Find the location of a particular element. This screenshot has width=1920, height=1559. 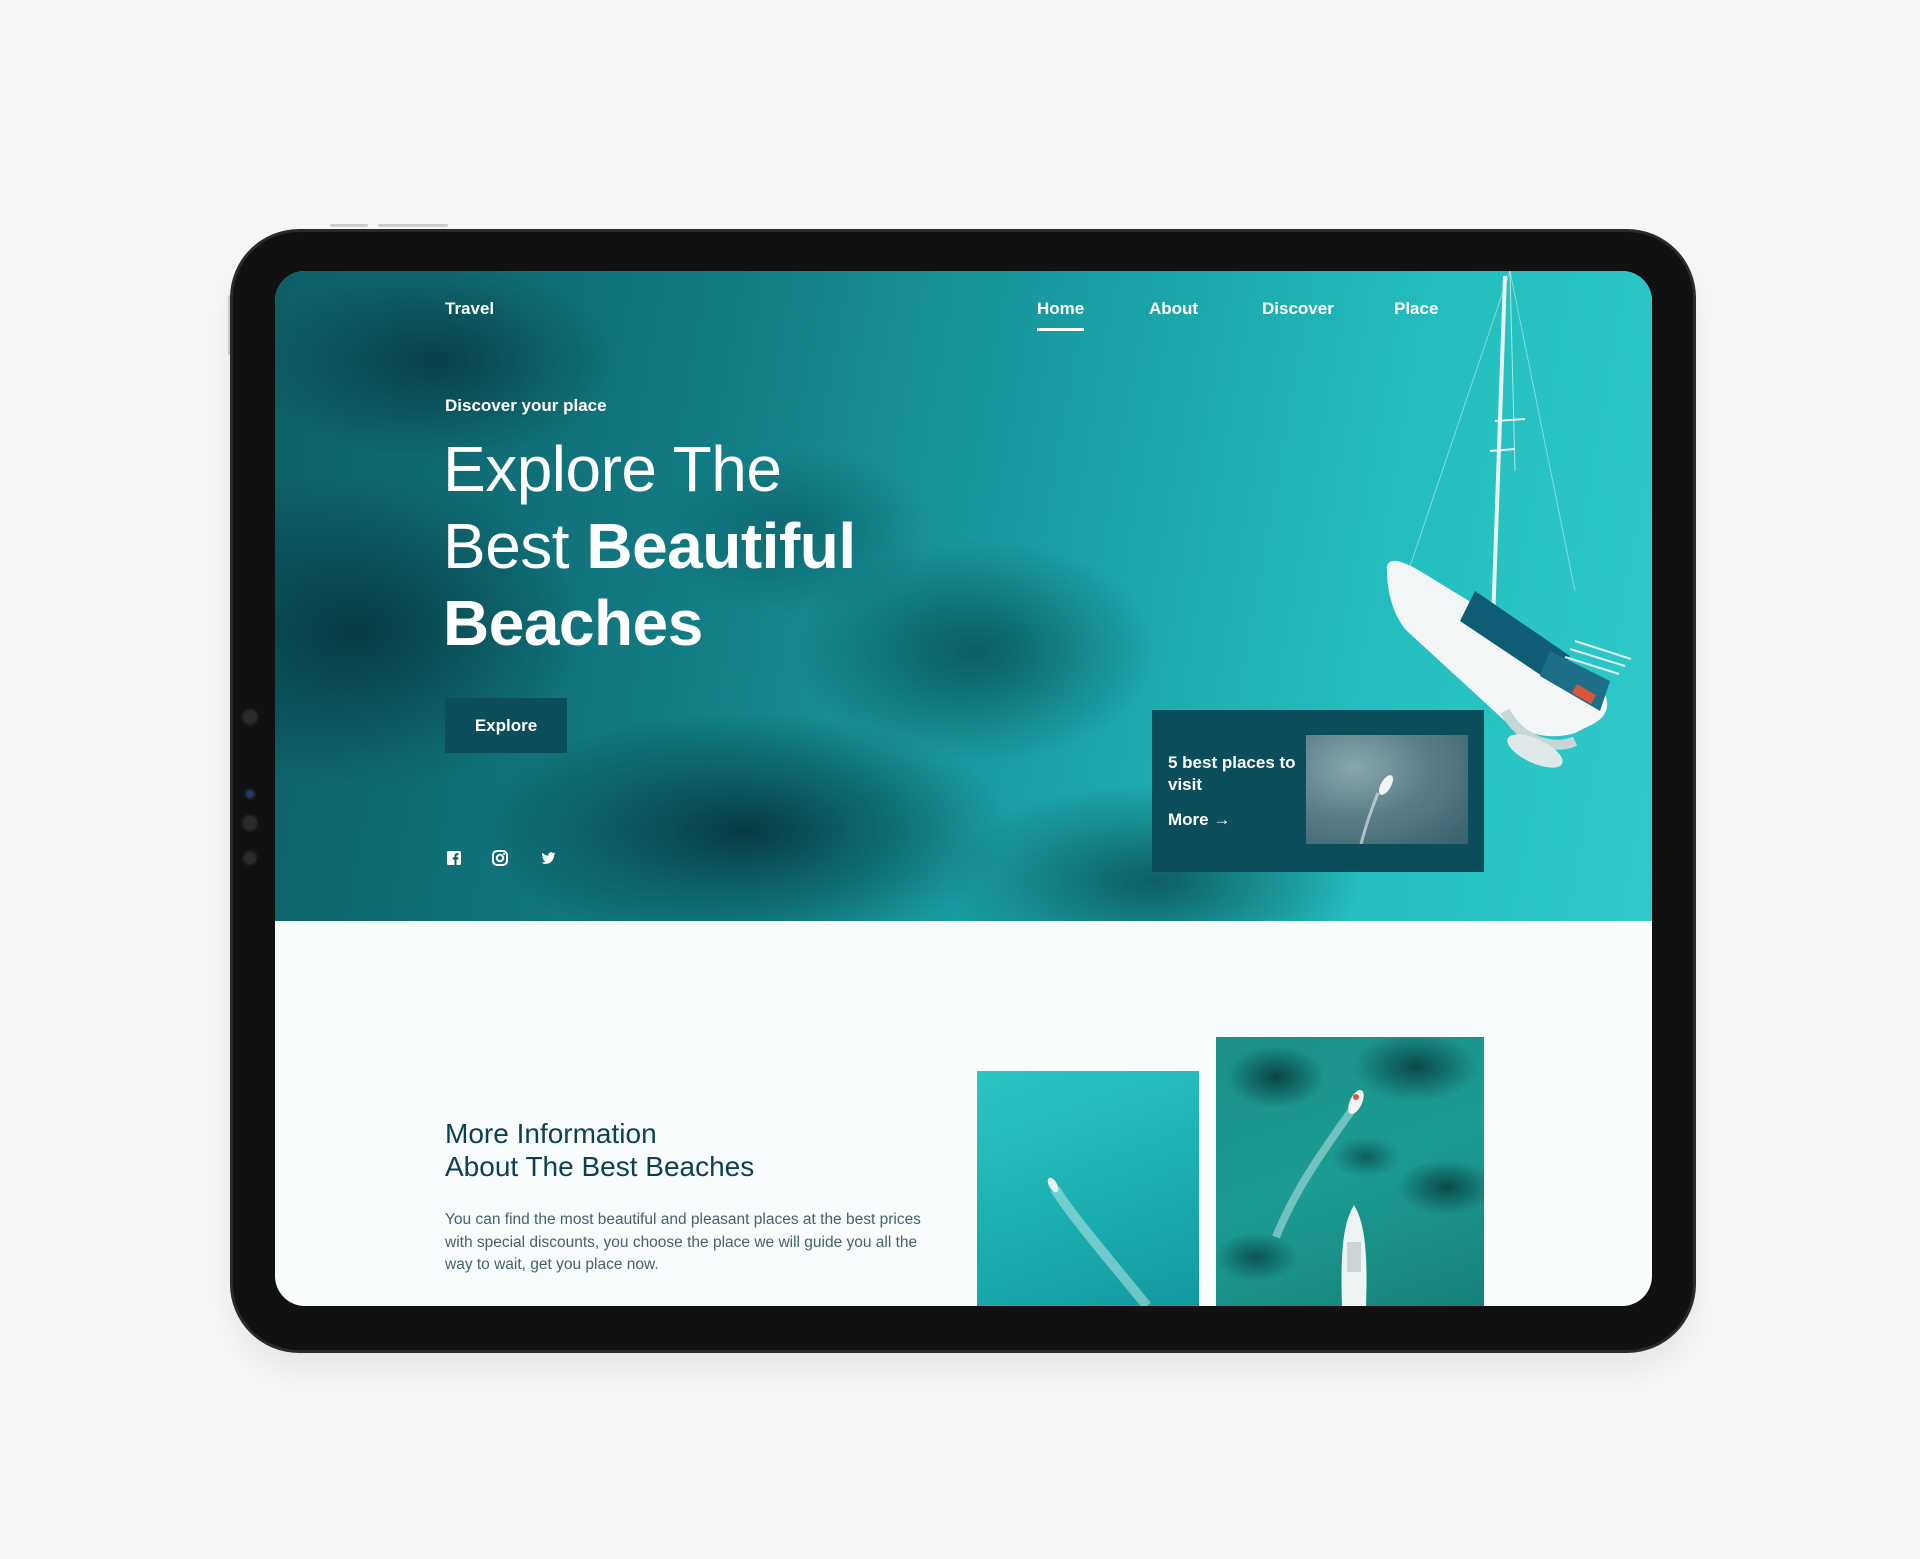

tablet-volume-button is located at coordinates (349, 225).